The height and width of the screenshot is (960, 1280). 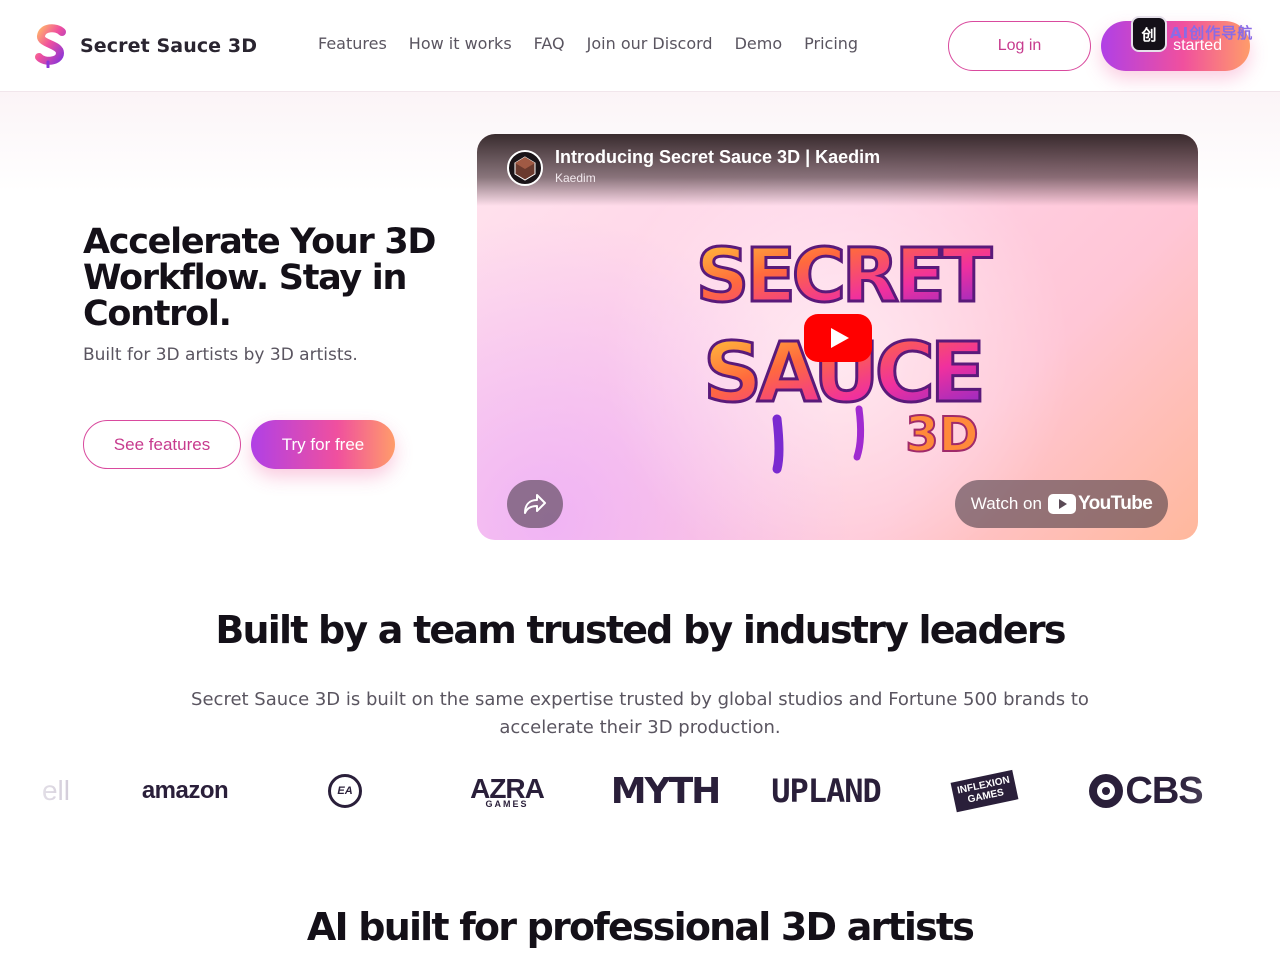 I want to click on nav-link-faq: FAQ, so click(x=549, y=43).